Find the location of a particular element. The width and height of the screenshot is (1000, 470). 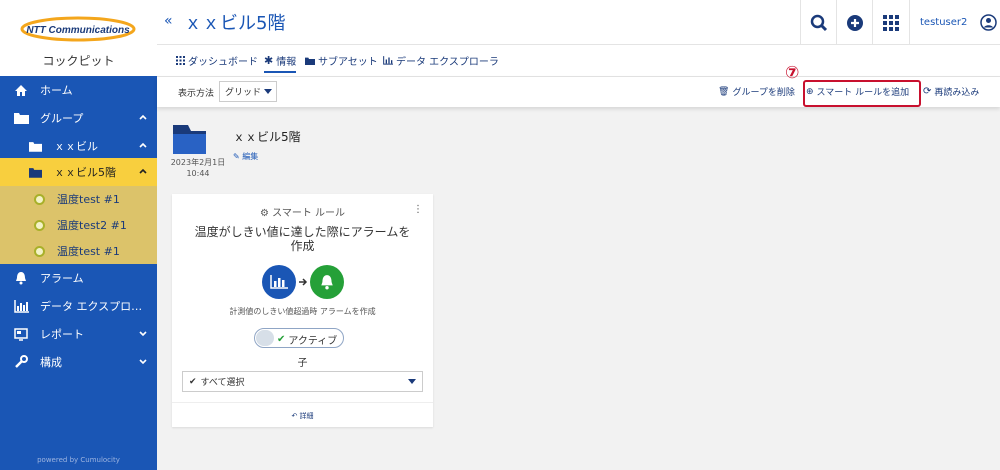

nav-building: ｘｘビル is located at coordinates (78, 146).